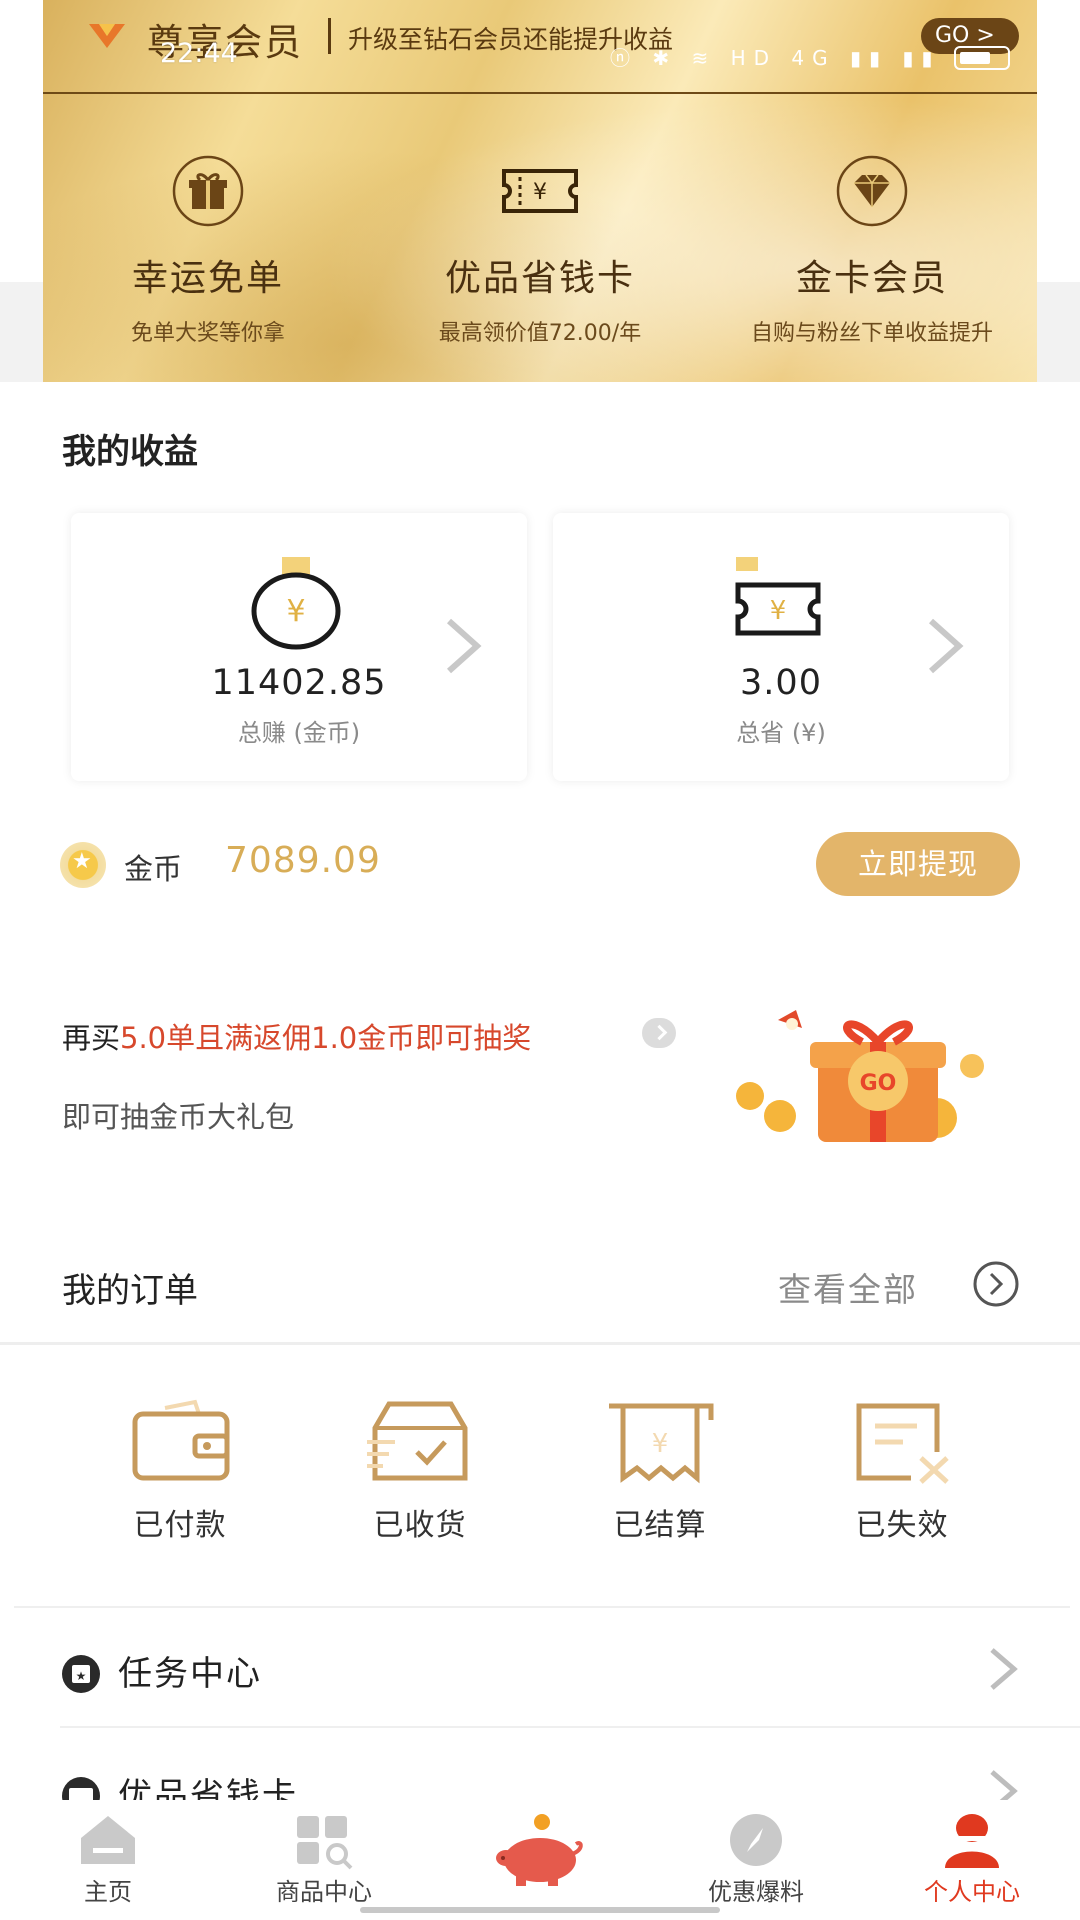  Describe the element at coordinates (153, 869) in the screenshot. I see `coin-balance-label: 金币` at that location.